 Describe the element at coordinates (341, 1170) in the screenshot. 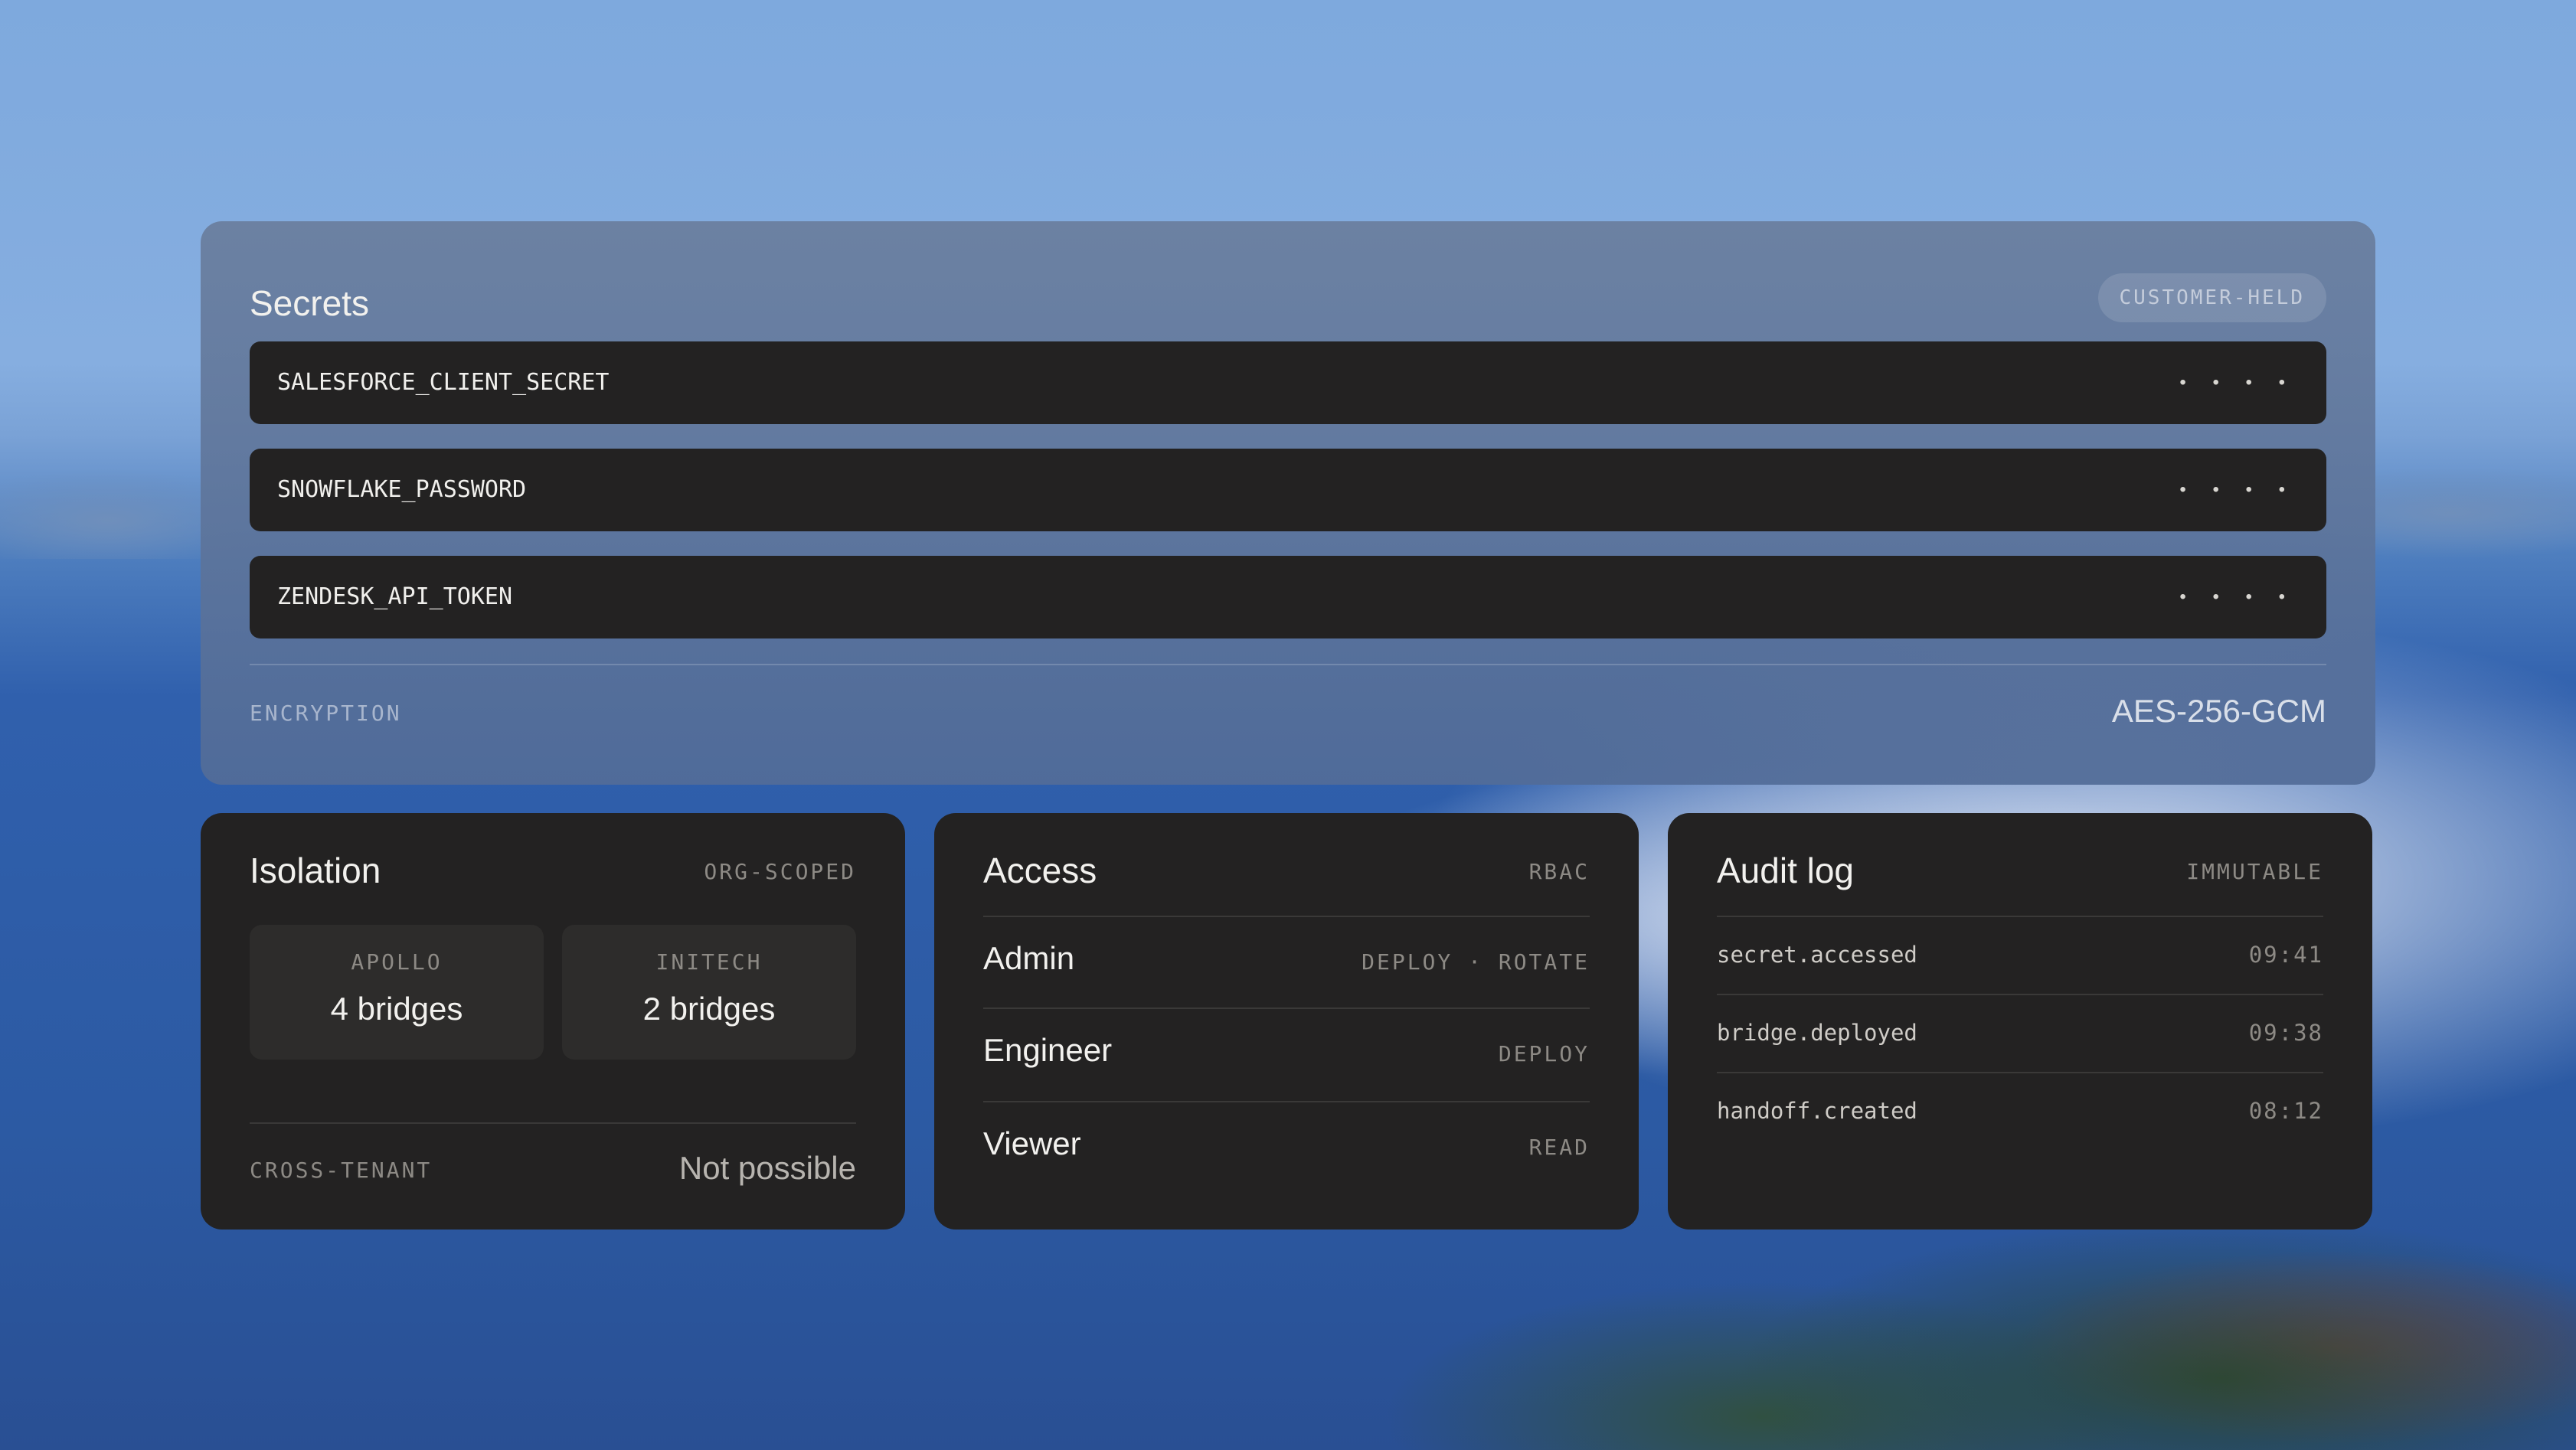

I see `cross-tenant-label: CROSS-TENANT` at that location.